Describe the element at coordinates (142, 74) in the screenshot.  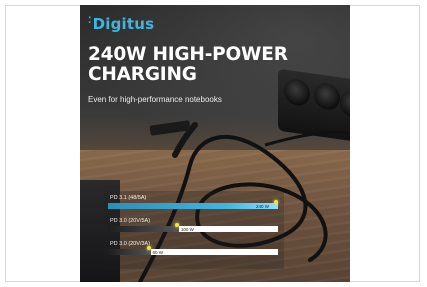
I see `headline-line-2: CHARGING` at that location.